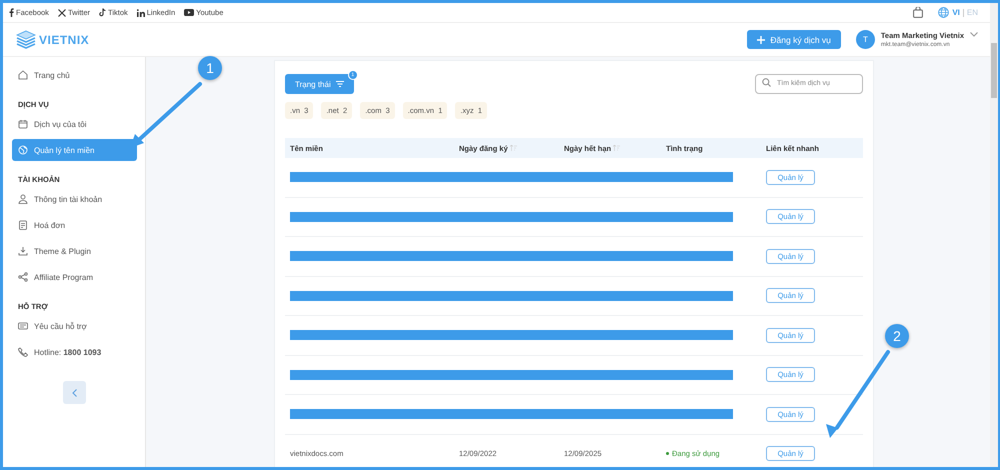 The width and height of the screenshot is (1000, 470). What do you see at coordinates (140, 12) in the screenshot?
I see `linkedin-icon` at bounding box center [140, 12].